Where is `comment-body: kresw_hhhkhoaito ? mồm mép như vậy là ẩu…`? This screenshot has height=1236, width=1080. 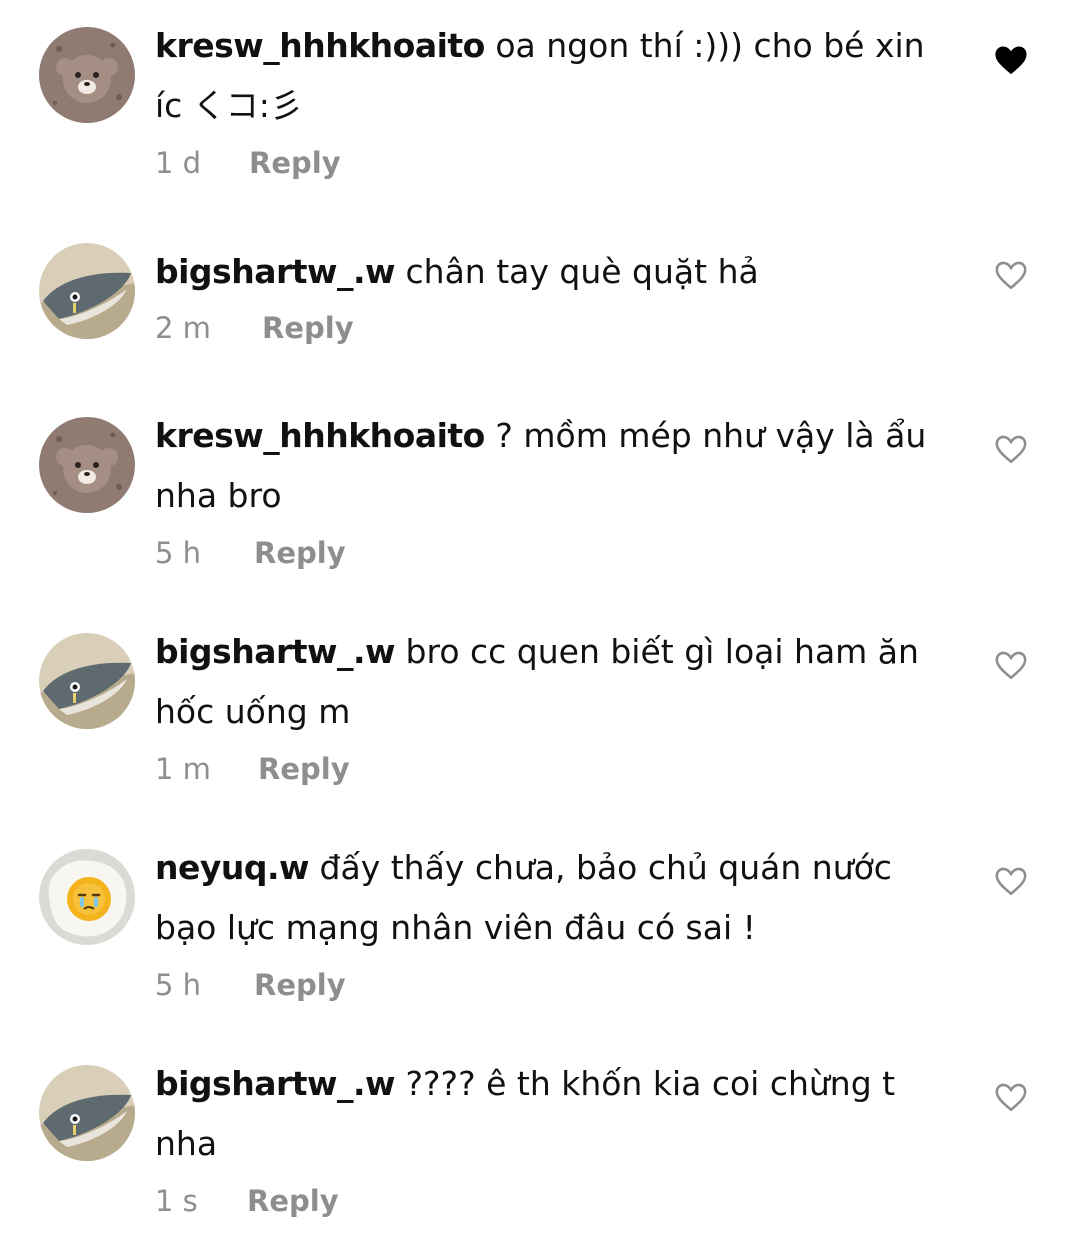
comment-body: kresw_hhhkhoaito ? mồm mép như vậy là ẩu… is located at coordinates (550, 466).